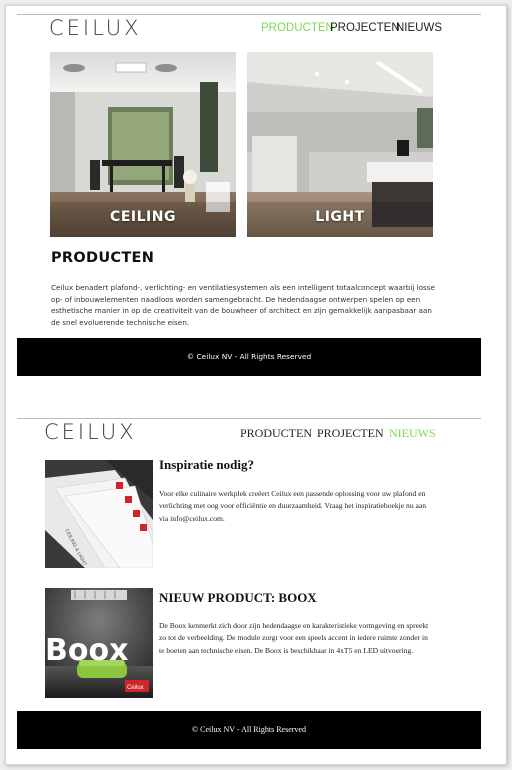 This screenshot has width=512, height=770. What do you see at coordinates (86, 650) in the screenshot?
I see `boox-image-title: Boox` at bounding box center [86, 650].